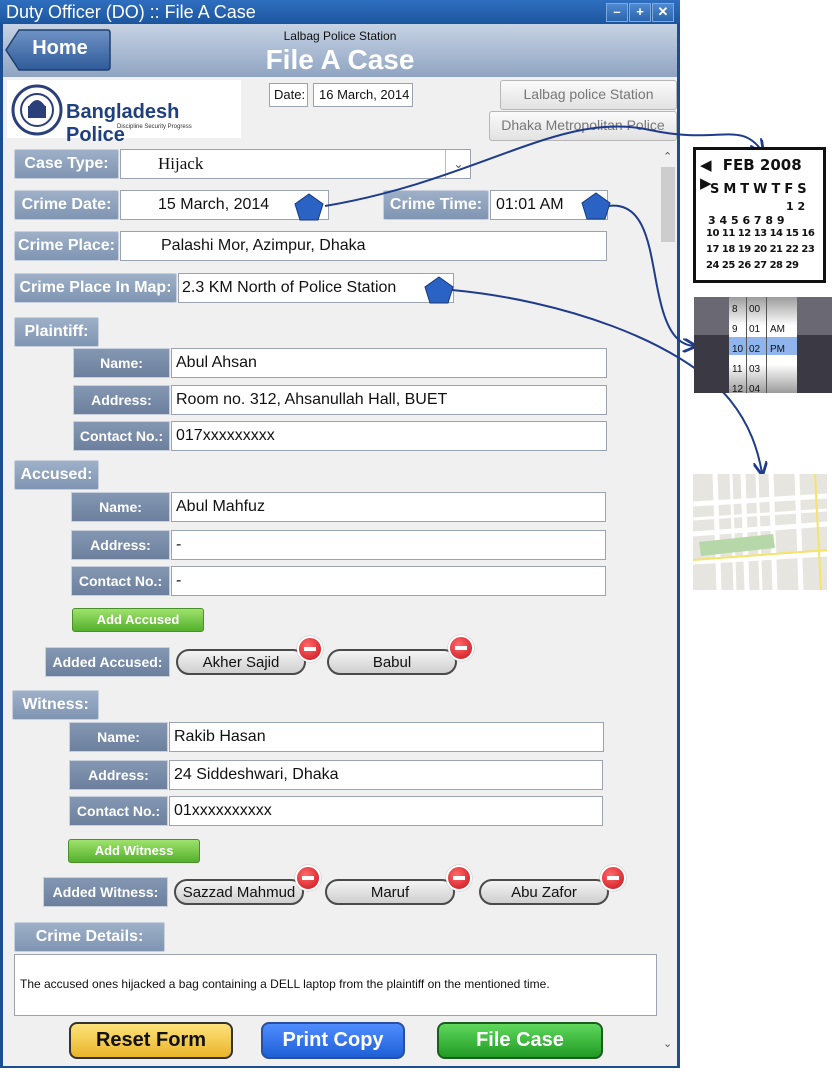 The height and width of the screenshot is (1081, 832). I want to click on minute-option: 03, so click(754, 370).